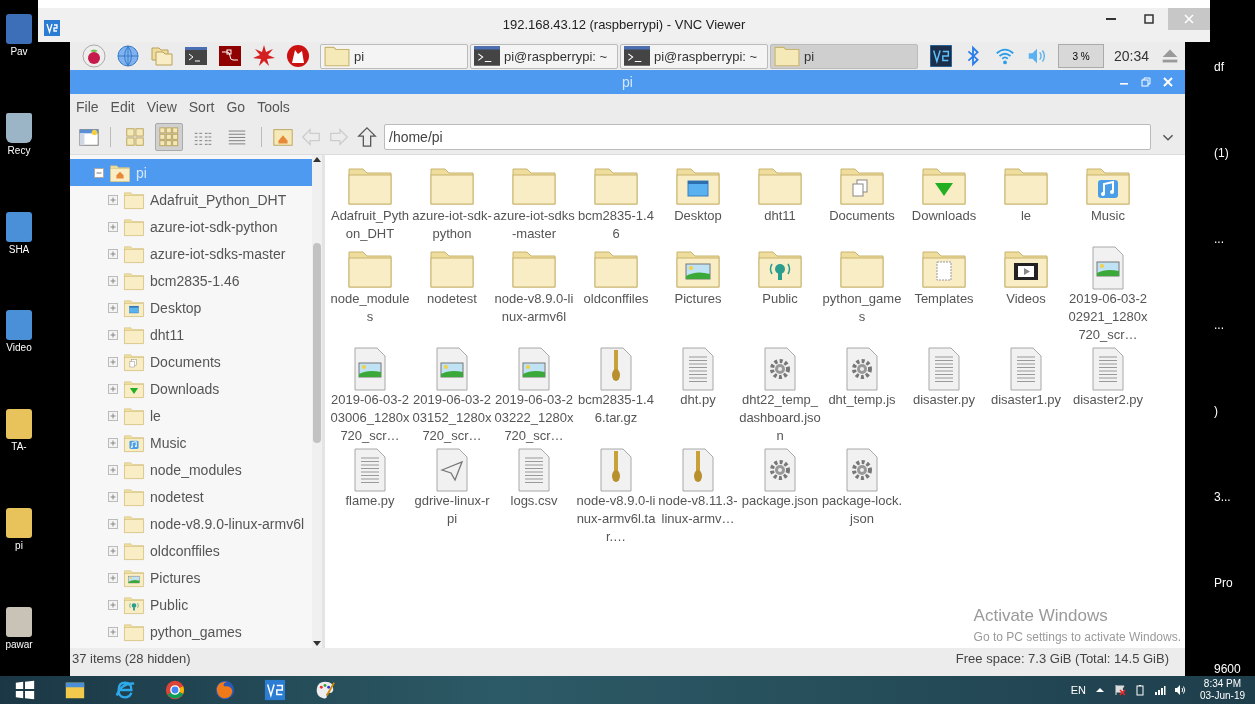 The width and height of the screenshot is (1255, 704). Describe the element at coordinates (698, 400) in the screenshot. I see `file-name: dht.py` at that location.